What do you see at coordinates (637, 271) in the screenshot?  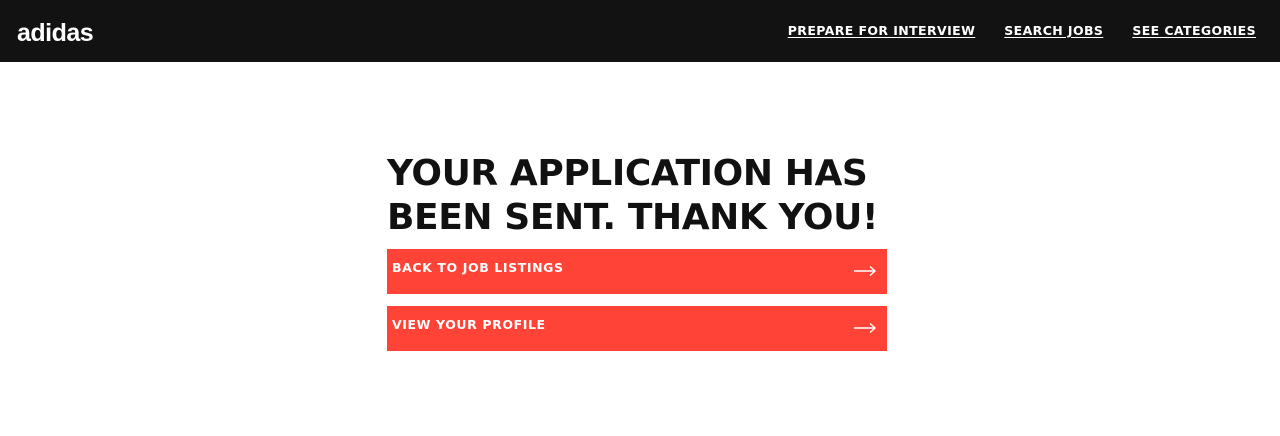 I see `back-to-job-listings-button: BACK TO JOB LISTINGS` at bounding box center [637, 271].